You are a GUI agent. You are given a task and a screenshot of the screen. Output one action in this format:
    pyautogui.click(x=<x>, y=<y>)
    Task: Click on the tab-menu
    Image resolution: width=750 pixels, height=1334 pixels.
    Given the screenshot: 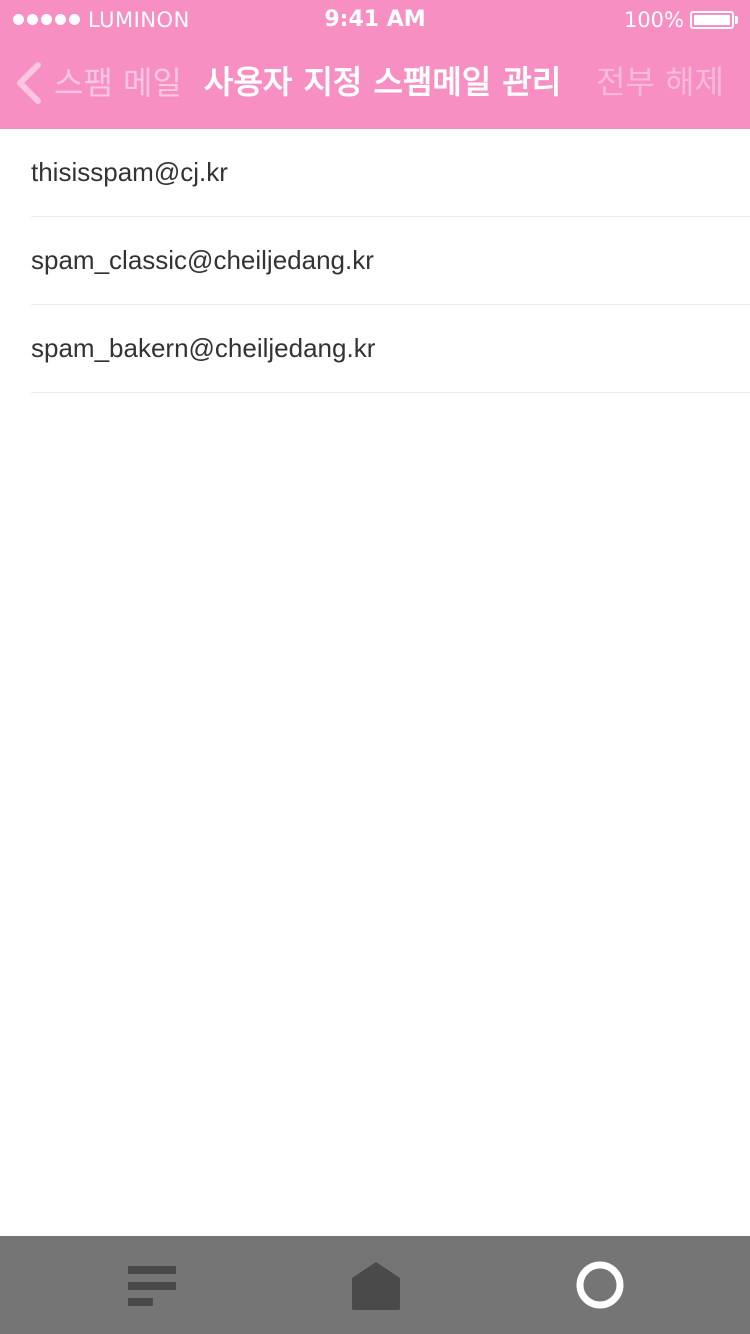 What is the action you would take?
    pyautogui.click(x=152, y=1285)
    